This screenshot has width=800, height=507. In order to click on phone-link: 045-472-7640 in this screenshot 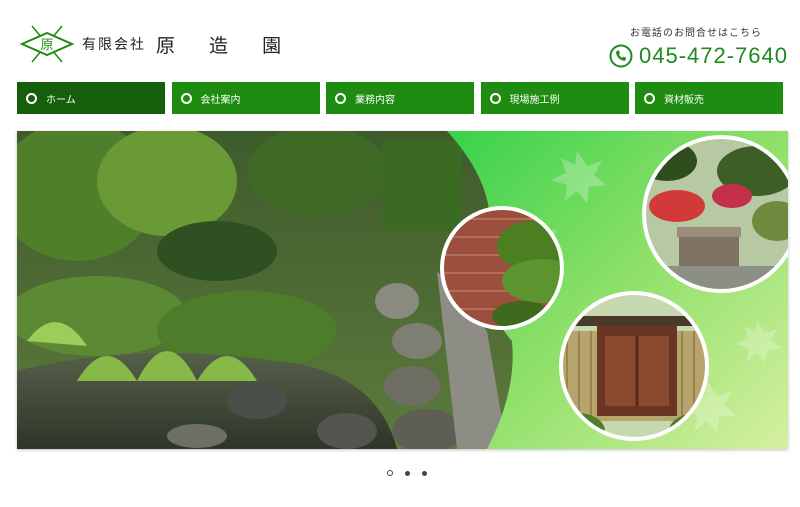, I will do `click(698, 56)`.